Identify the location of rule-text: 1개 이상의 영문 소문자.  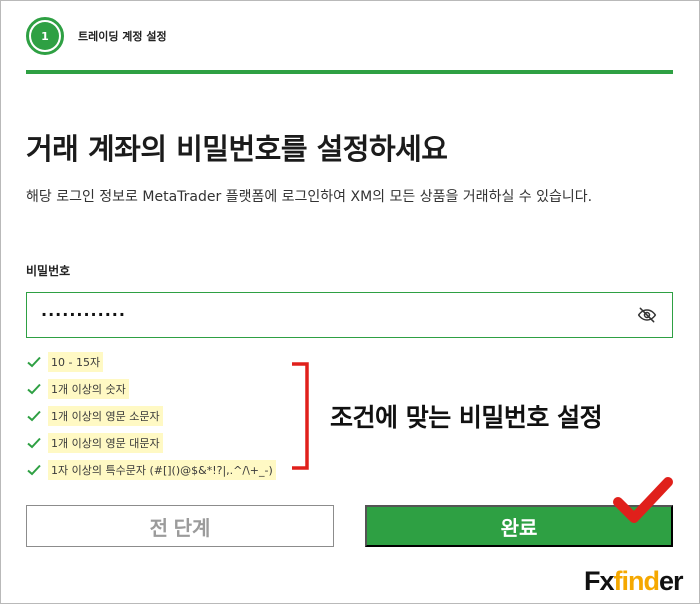
(105, 415).